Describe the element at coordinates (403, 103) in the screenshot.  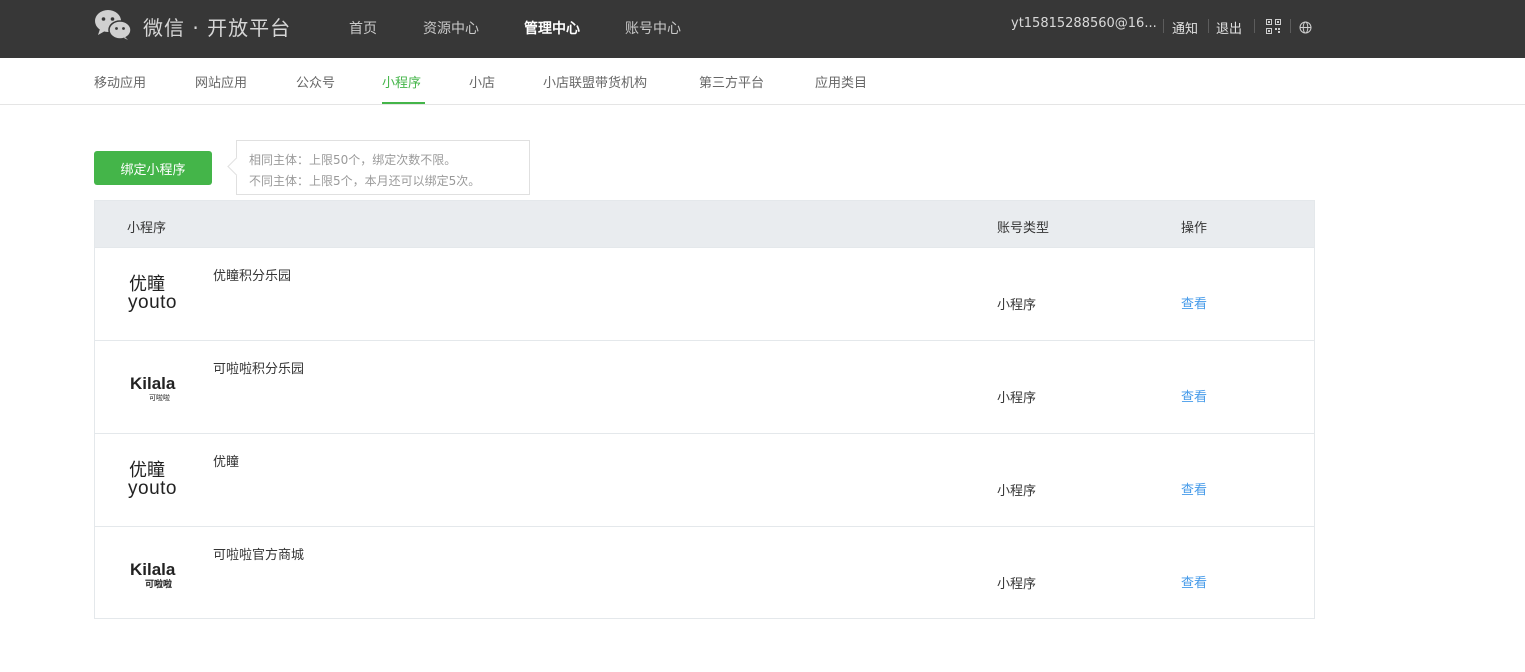
I see `active-tab-indicator` at that location.